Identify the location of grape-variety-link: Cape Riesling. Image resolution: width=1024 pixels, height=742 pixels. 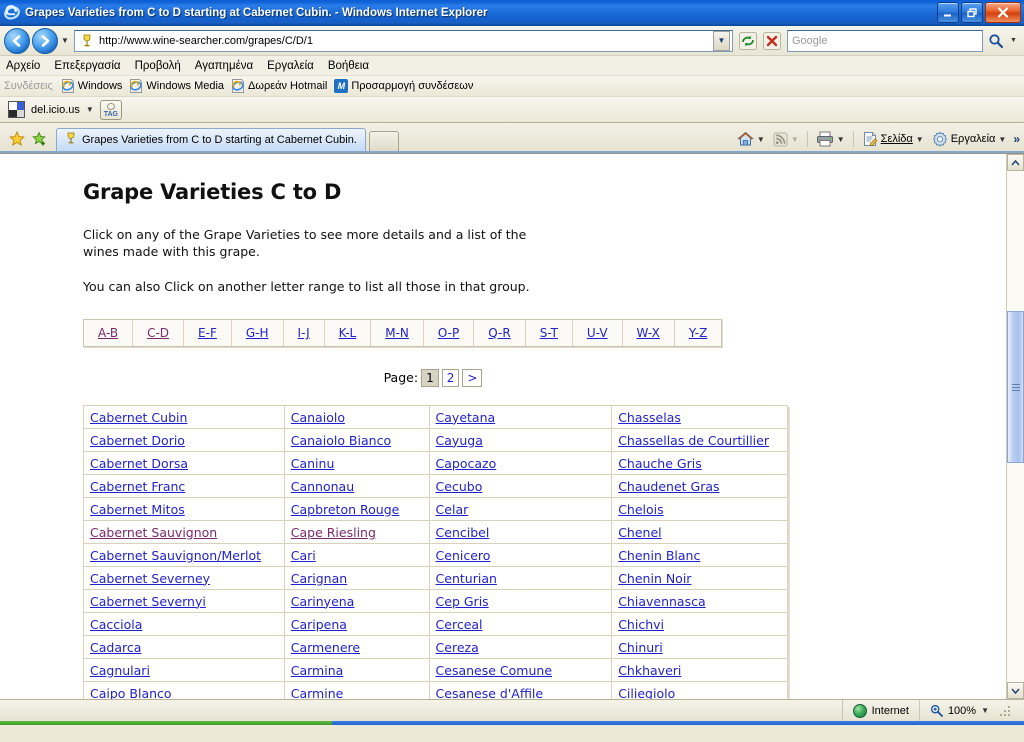
(333, 532).